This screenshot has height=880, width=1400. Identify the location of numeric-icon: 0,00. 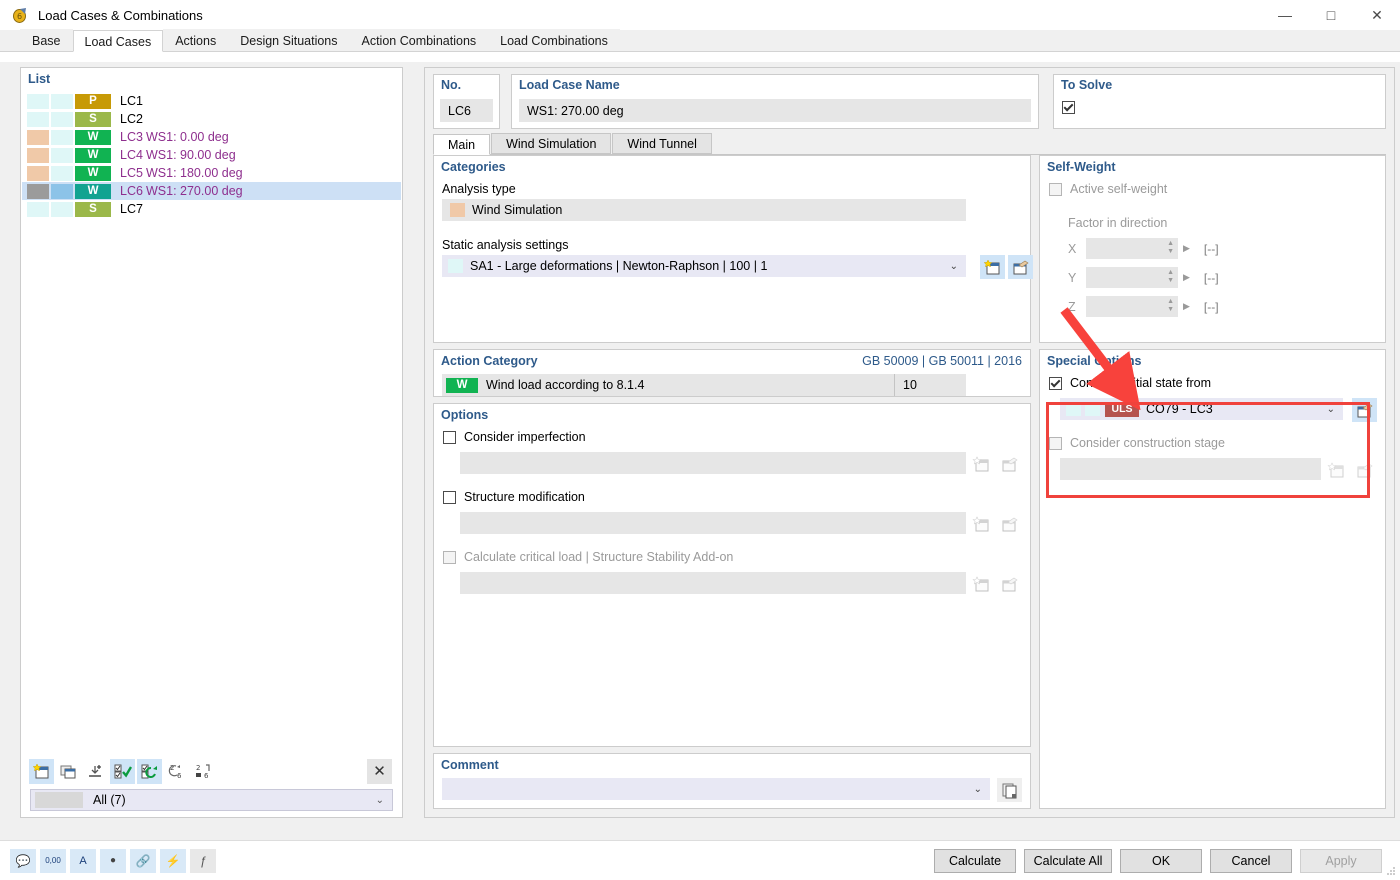
(53, 860).